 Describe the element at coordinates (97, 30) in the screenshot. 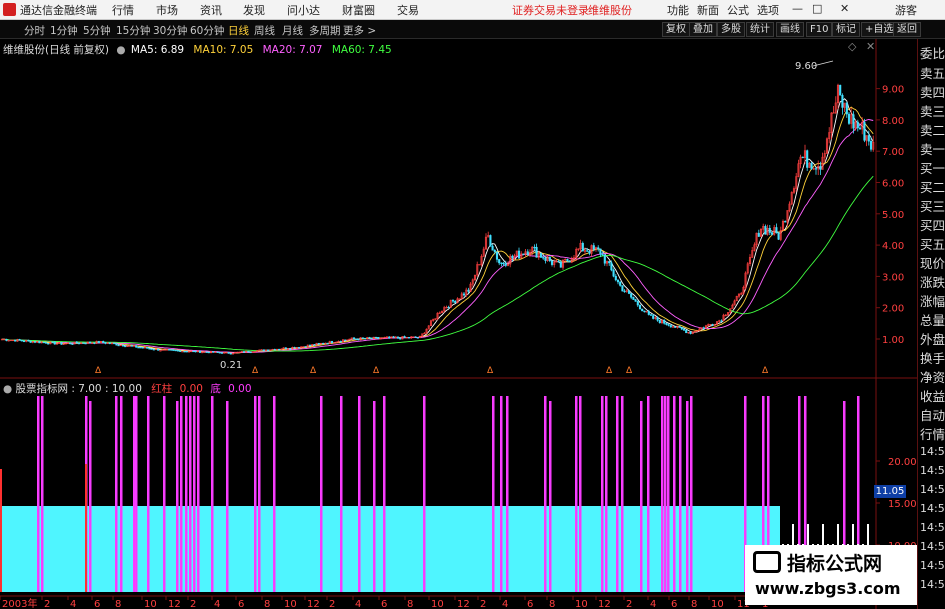

I see `tab-period-5min: 5分钟` at that location.